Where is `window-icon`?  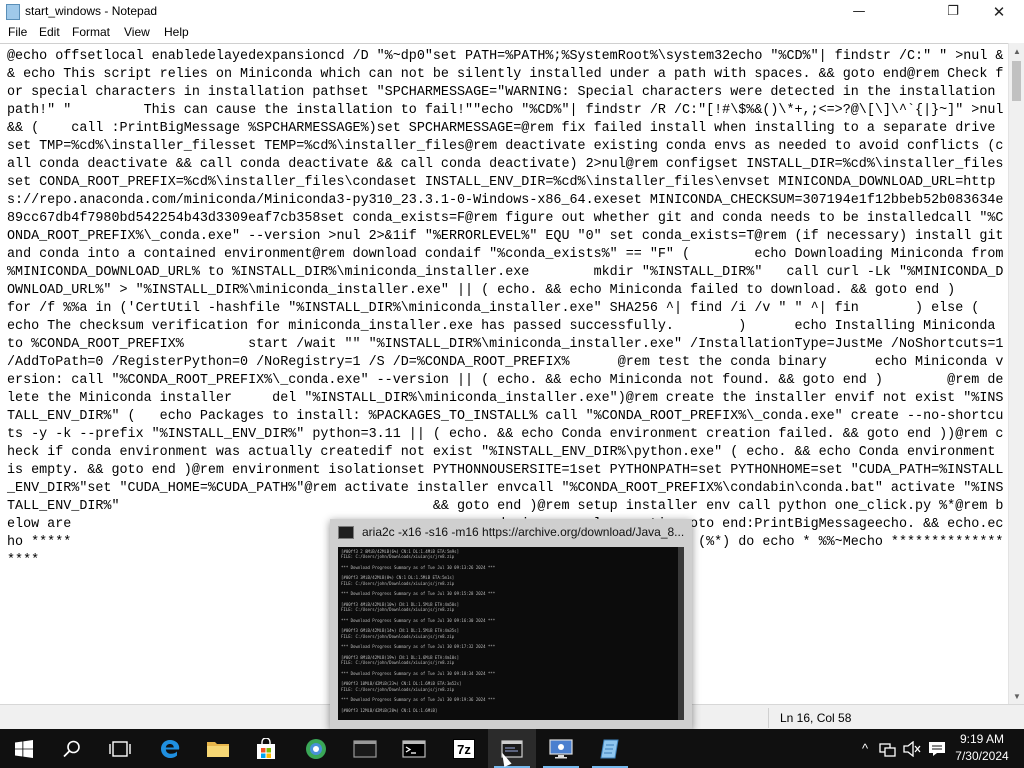
window-icon is located at coordinates (365, 748).